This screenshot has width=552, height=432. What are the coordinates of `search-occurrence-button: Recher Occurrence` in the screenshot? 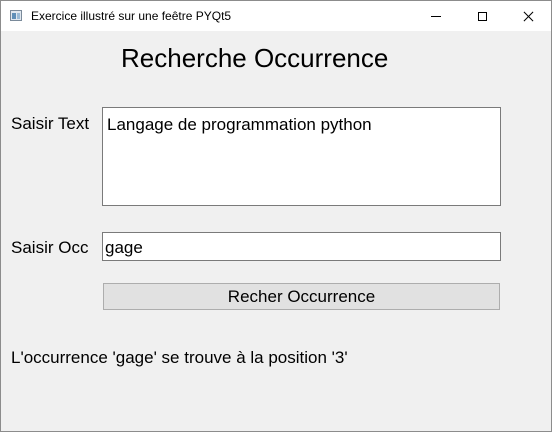 It's located at (301, 296).